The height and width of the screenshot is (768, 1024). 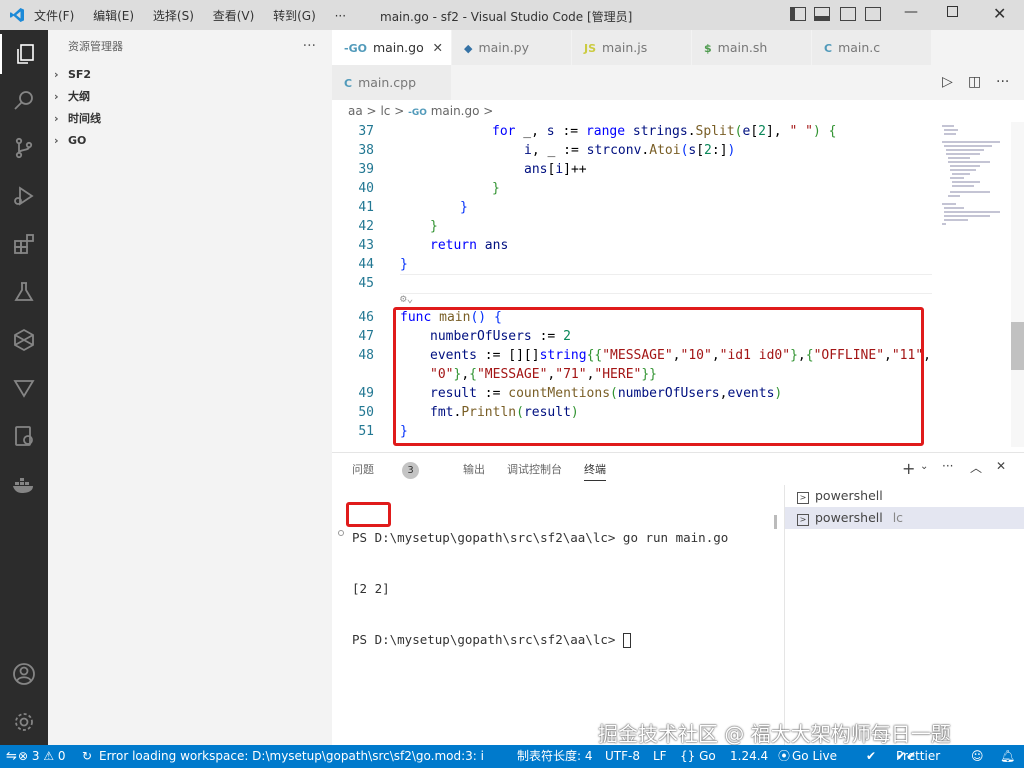 I want to click on maximize-panel-icon: ︿, so click(x=976, y=467).